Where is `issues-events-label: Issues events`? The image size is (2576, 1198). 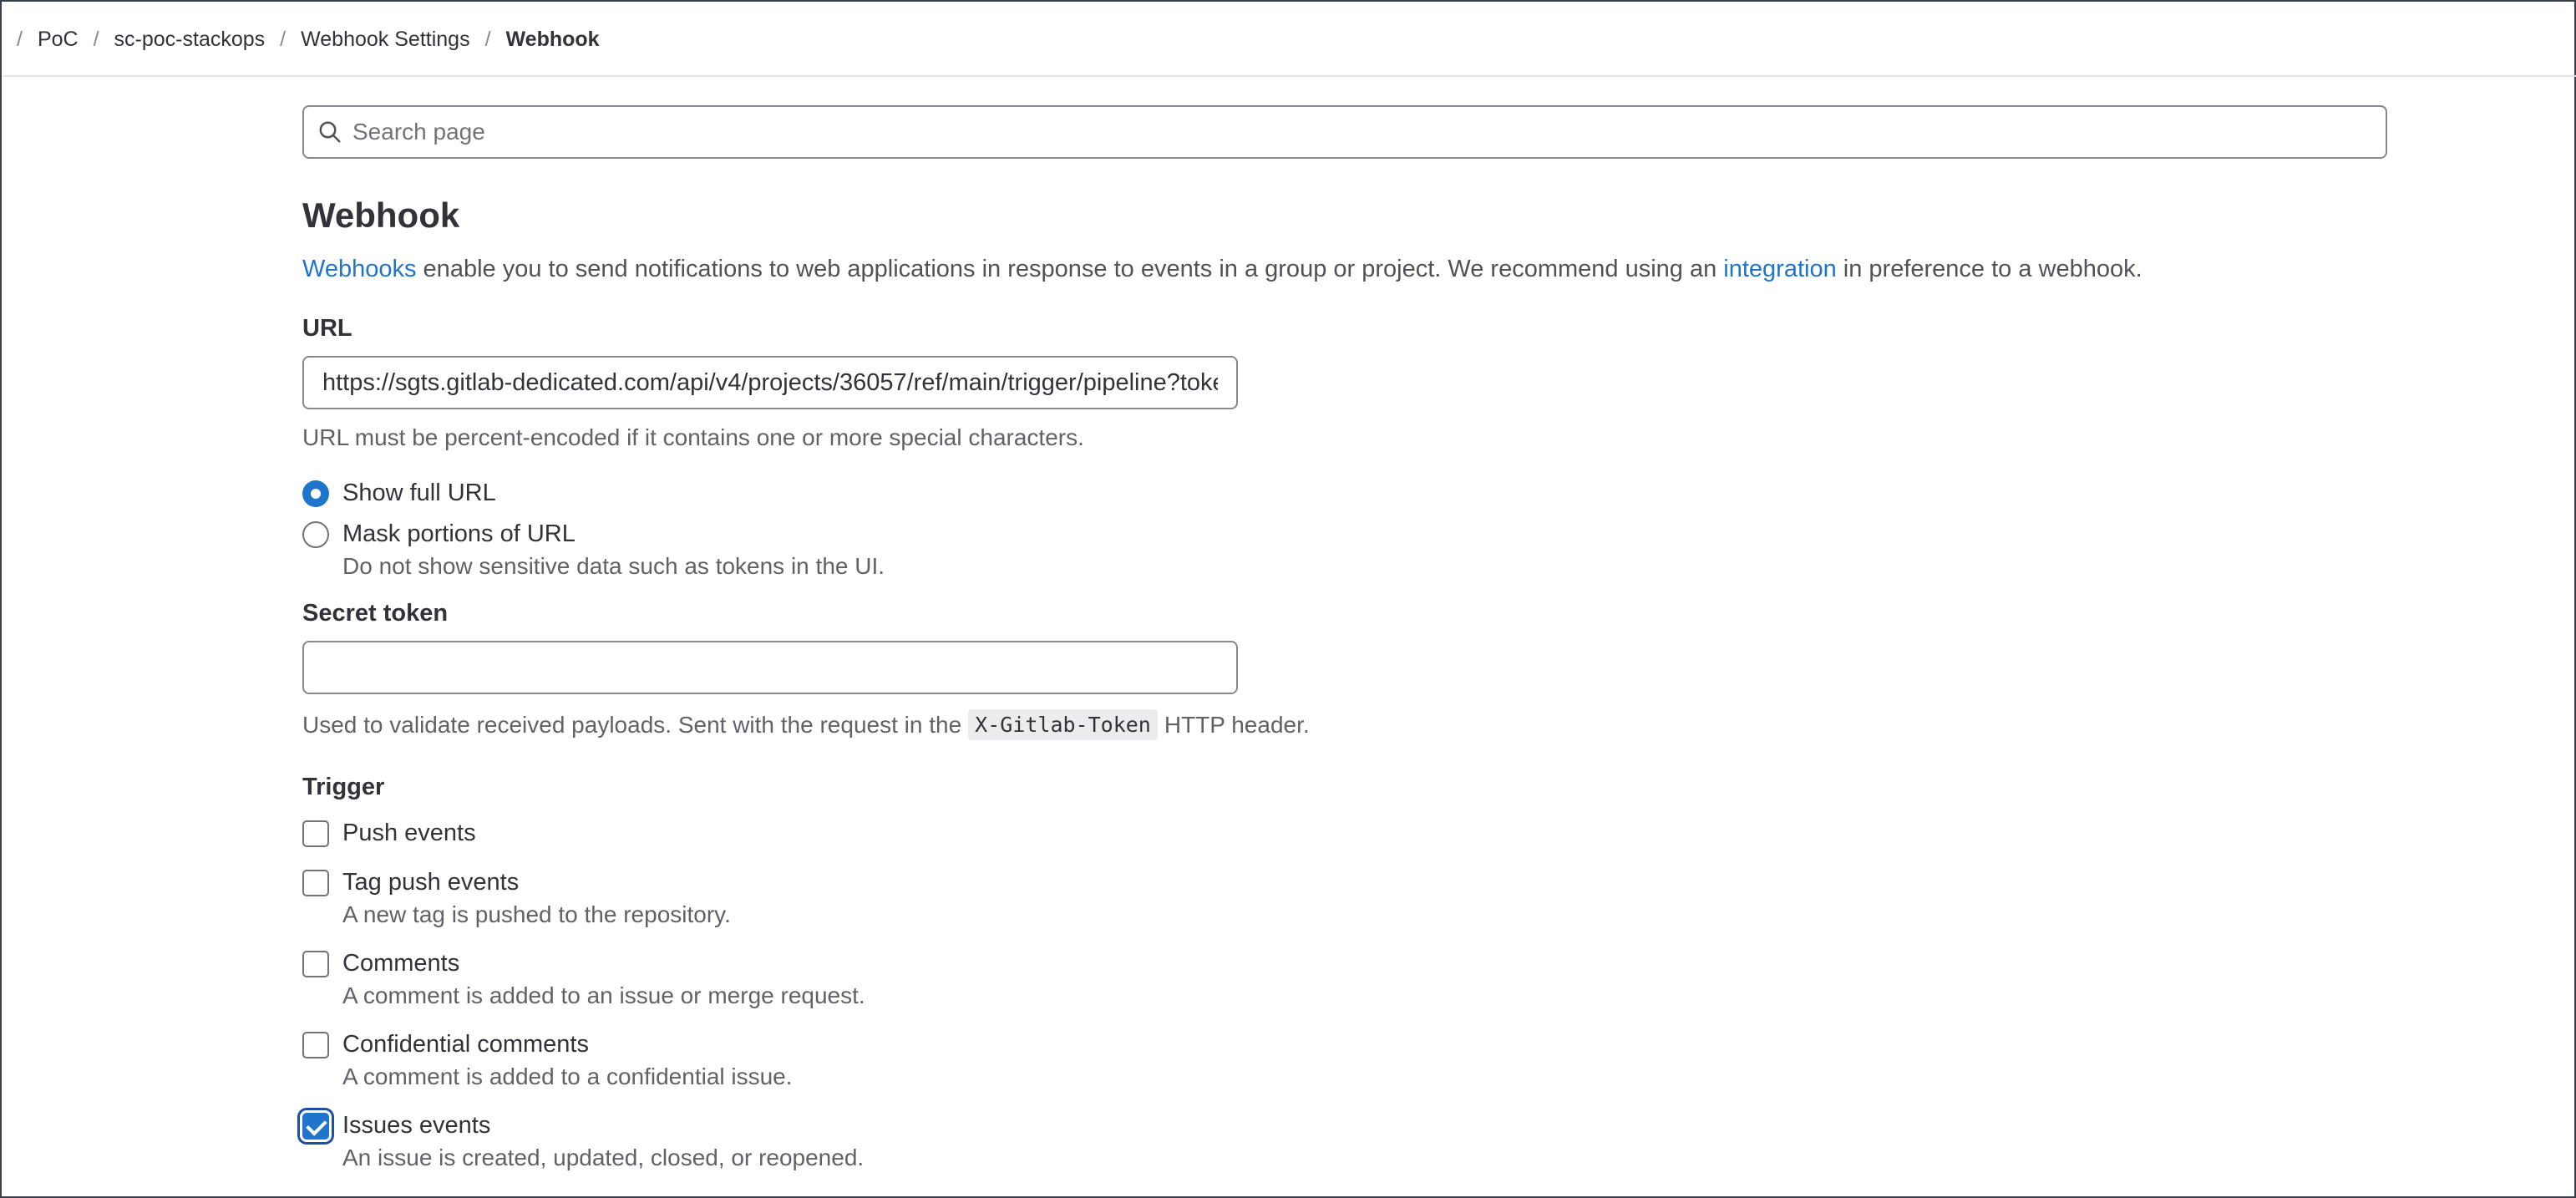 issues-events-label: Issues events is located at coordinates (416, 1126).